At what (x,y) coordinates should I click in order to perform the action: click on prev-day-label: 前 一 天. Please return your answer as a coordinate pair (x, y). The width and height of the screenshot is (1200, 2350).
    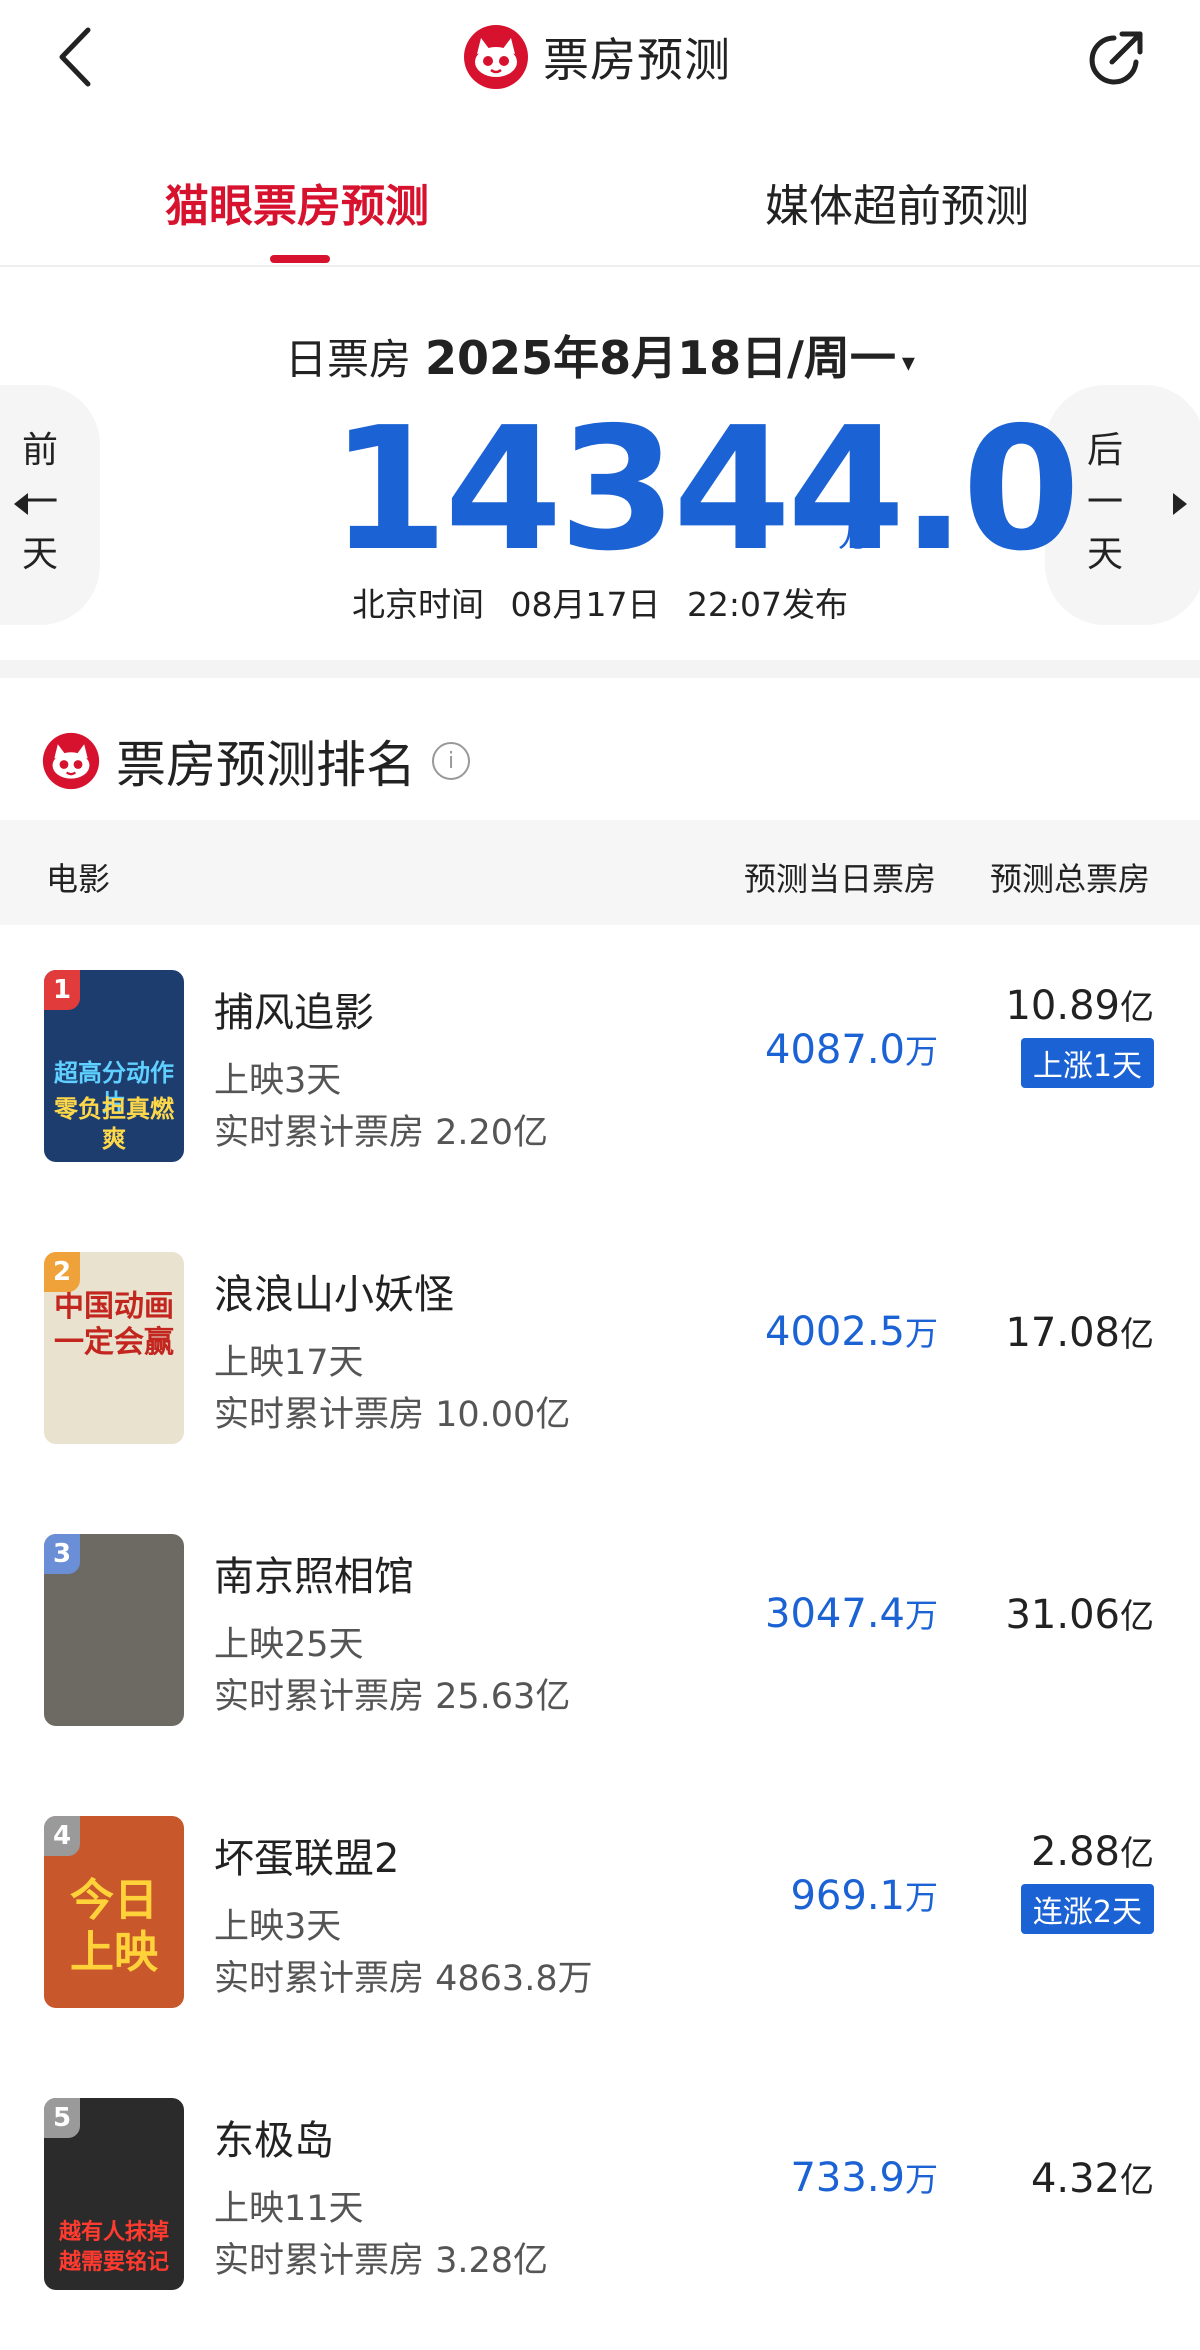
    Looking at the image, I should click on (40, 503).